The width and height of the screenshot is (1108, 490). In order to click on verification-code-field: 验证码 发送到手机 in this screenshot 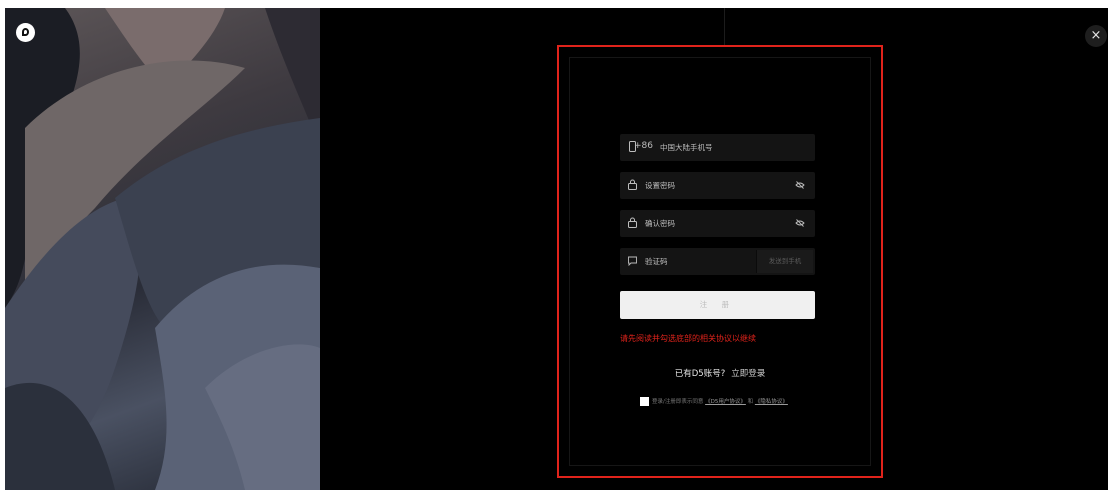, I will do `click(717, 261)`.